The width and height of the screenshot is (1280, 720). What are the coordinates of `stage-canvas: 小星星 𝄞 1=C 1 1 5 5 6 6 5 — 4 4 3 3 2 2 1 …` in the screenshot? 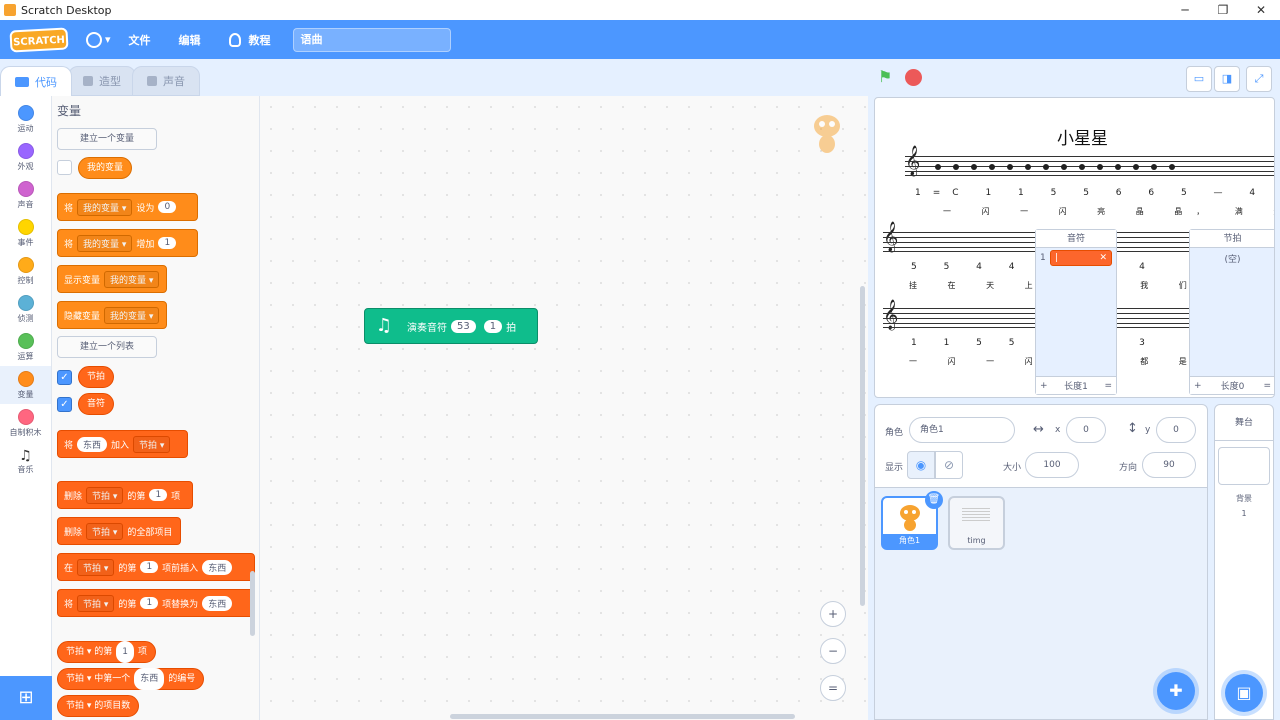 It's located at (1074, 247).